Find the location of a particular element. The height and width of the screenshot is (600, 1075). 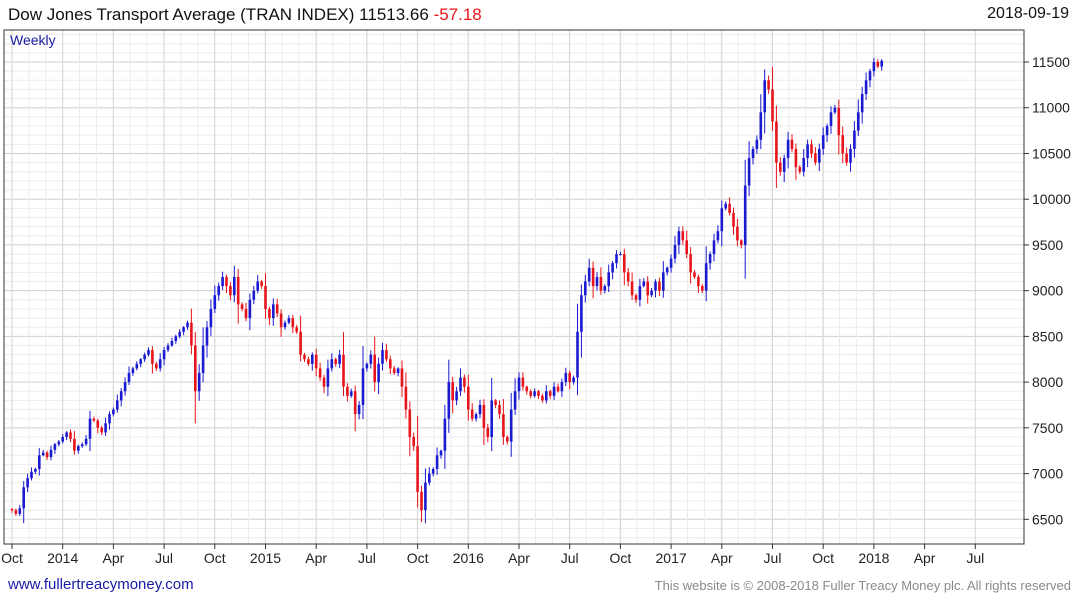

y-tick-label: 7500 is located at coordinates (1047, 428).